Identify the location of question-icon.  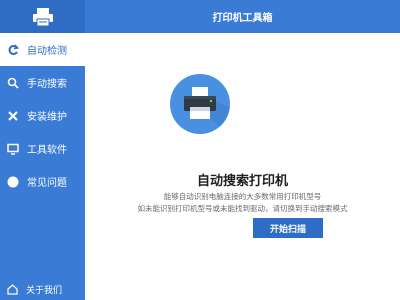
(13, 182).